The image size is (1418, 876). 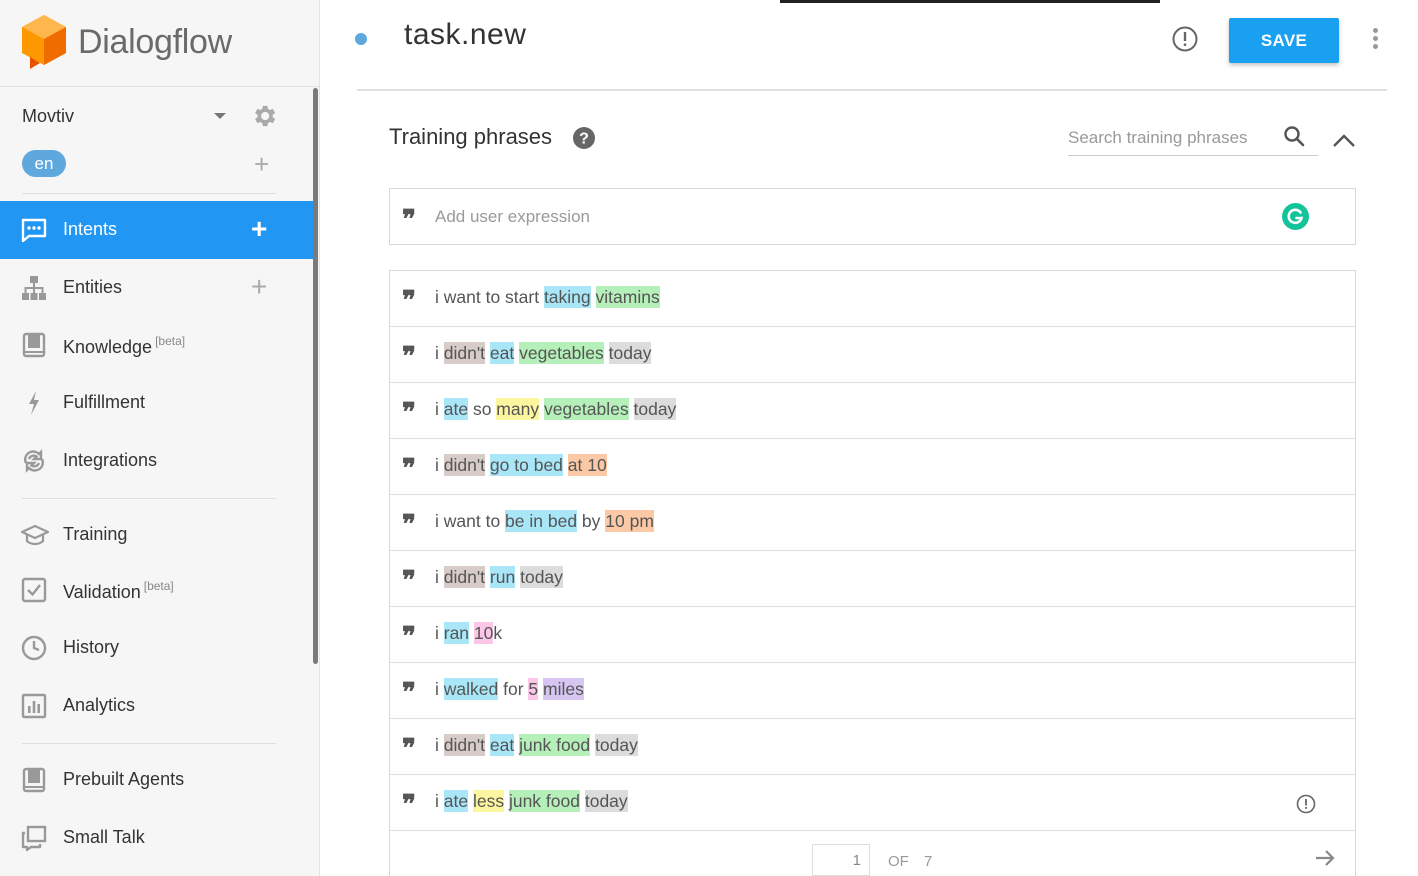 What do you see at coordinates (872, 411) in the screenshot?
I see `training-phrase-row: ❞ i ate so many vegetables today` at bounding box center [872, 411].